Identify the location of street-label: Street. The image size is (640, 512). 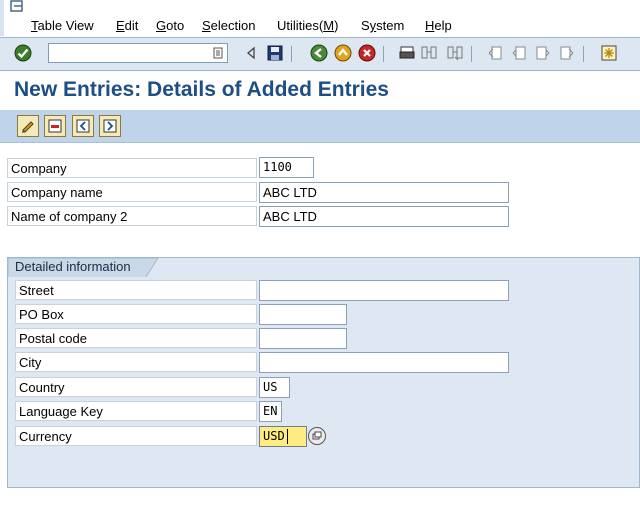
(136, 290).